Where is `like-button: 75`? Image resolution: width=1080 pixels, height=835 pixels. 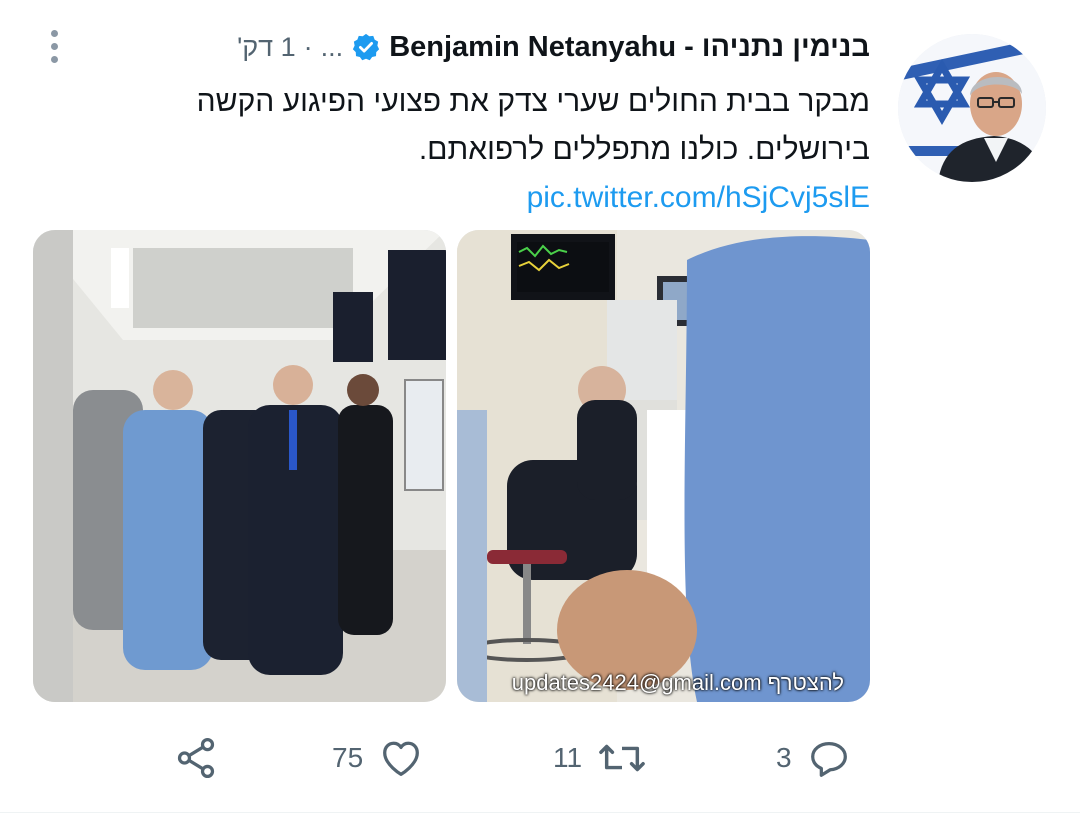
like-button: 75 is located at coordinates (378, 758).